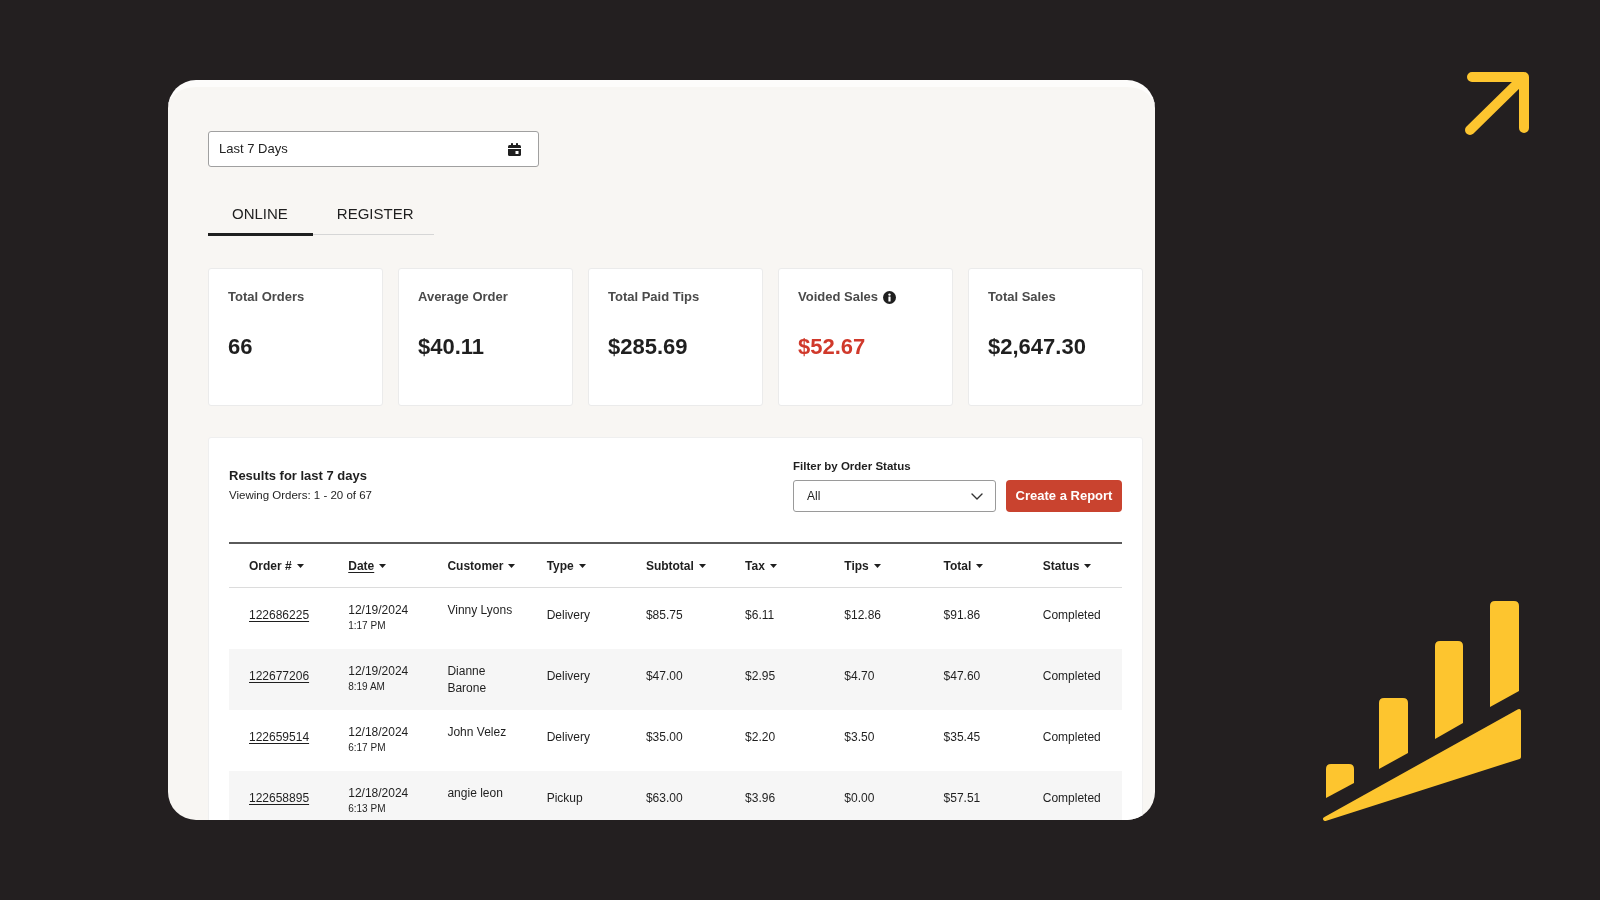  Describe the element at coordinates (962, 737) in the screenshot. I see `table-cell: $35.45` at that location.